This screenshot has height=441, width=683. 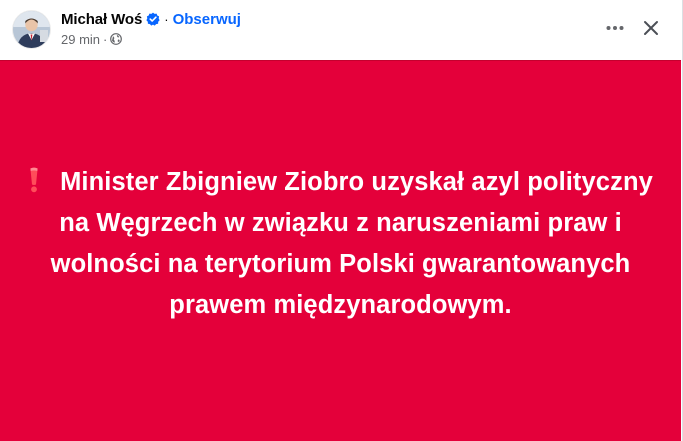 I want to click on more-options-button, so click(x=615, y=28).